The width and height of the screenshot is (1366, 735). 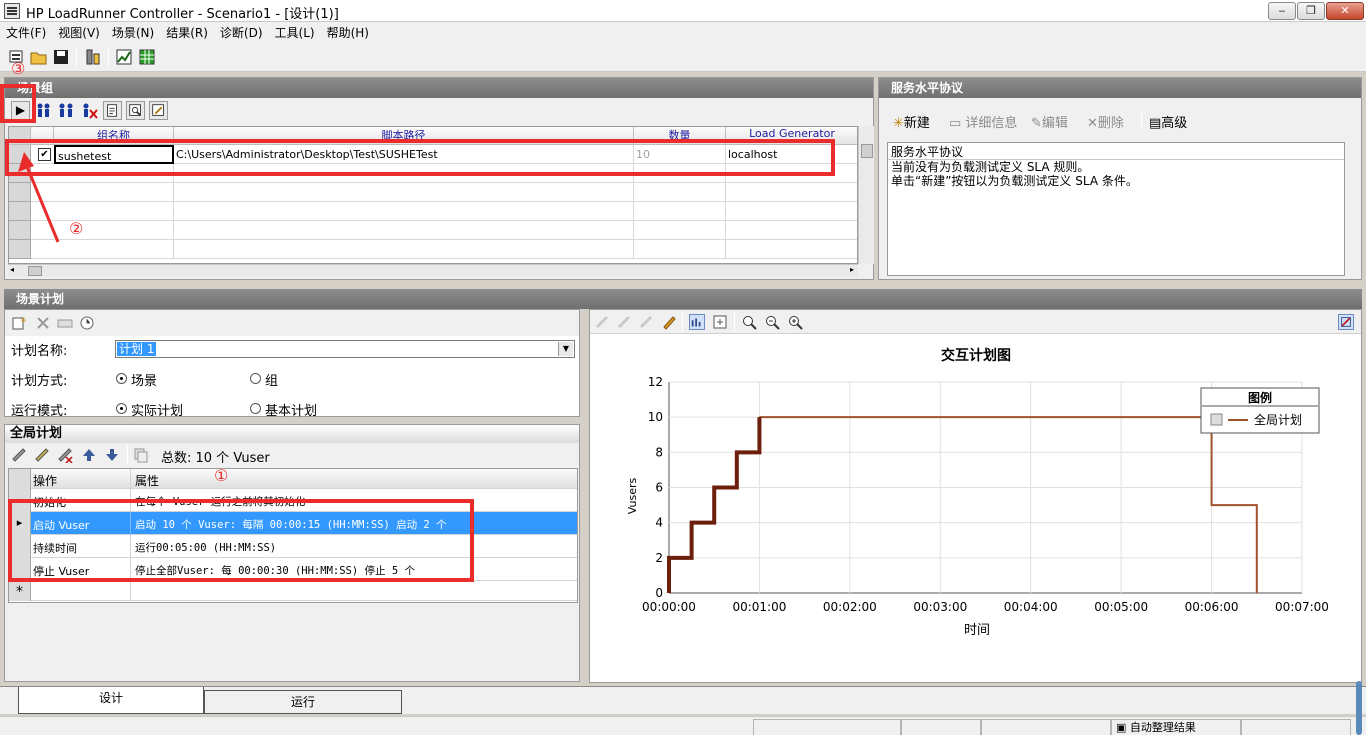 I want to click on plan-name-value: 计划 1, so click(x=137, y=349).